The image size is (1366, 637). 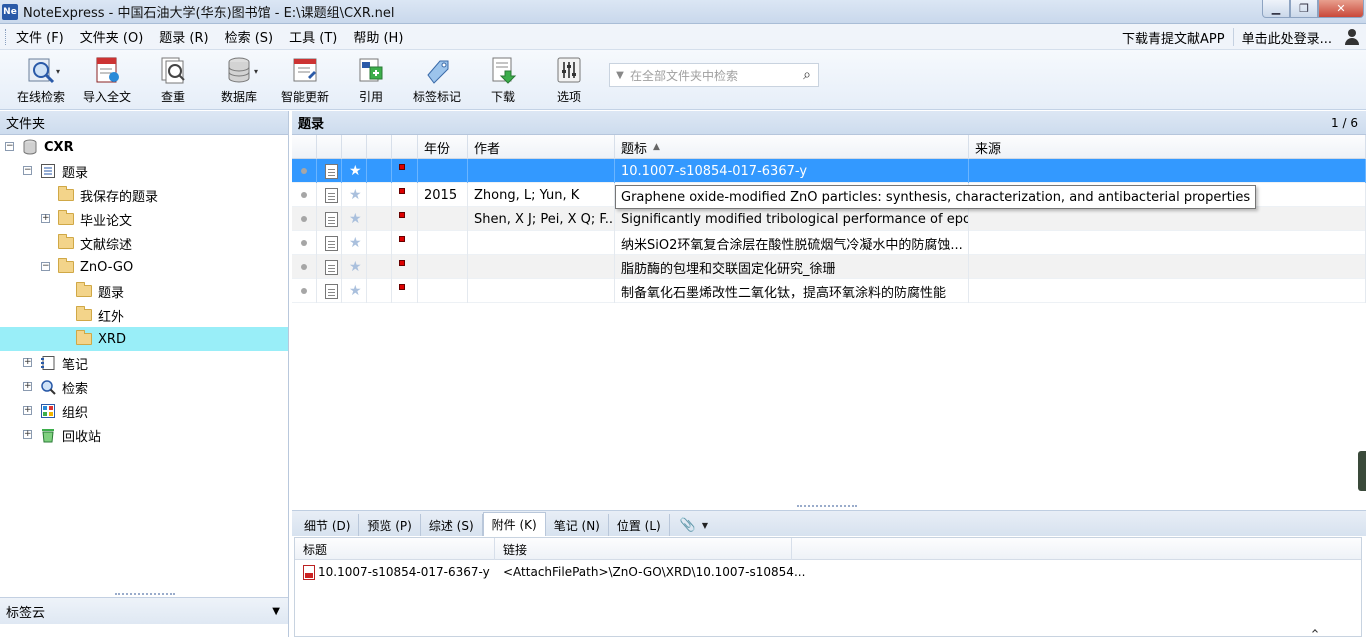 I want to click on column-header-flag, so click(x=405, y=147).